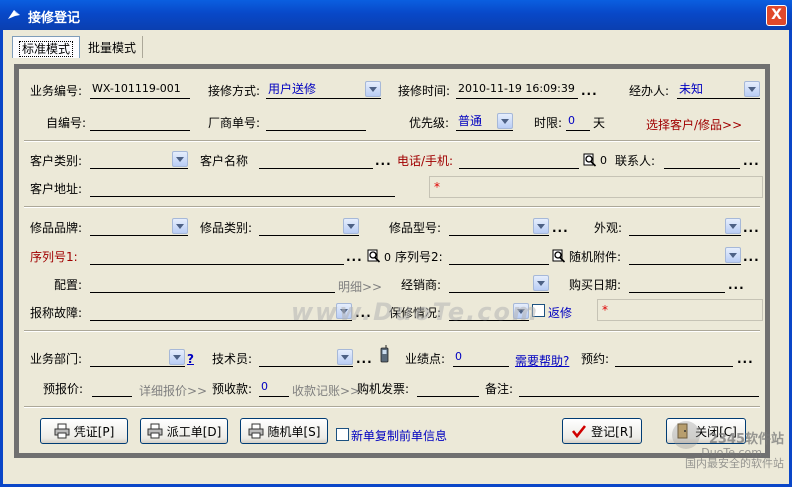 This screenshot has height=487, width=792. Describe the element at coordinates (84, 431) in the screenshot. I see `voucher-button: 凭证[P]` at that location.